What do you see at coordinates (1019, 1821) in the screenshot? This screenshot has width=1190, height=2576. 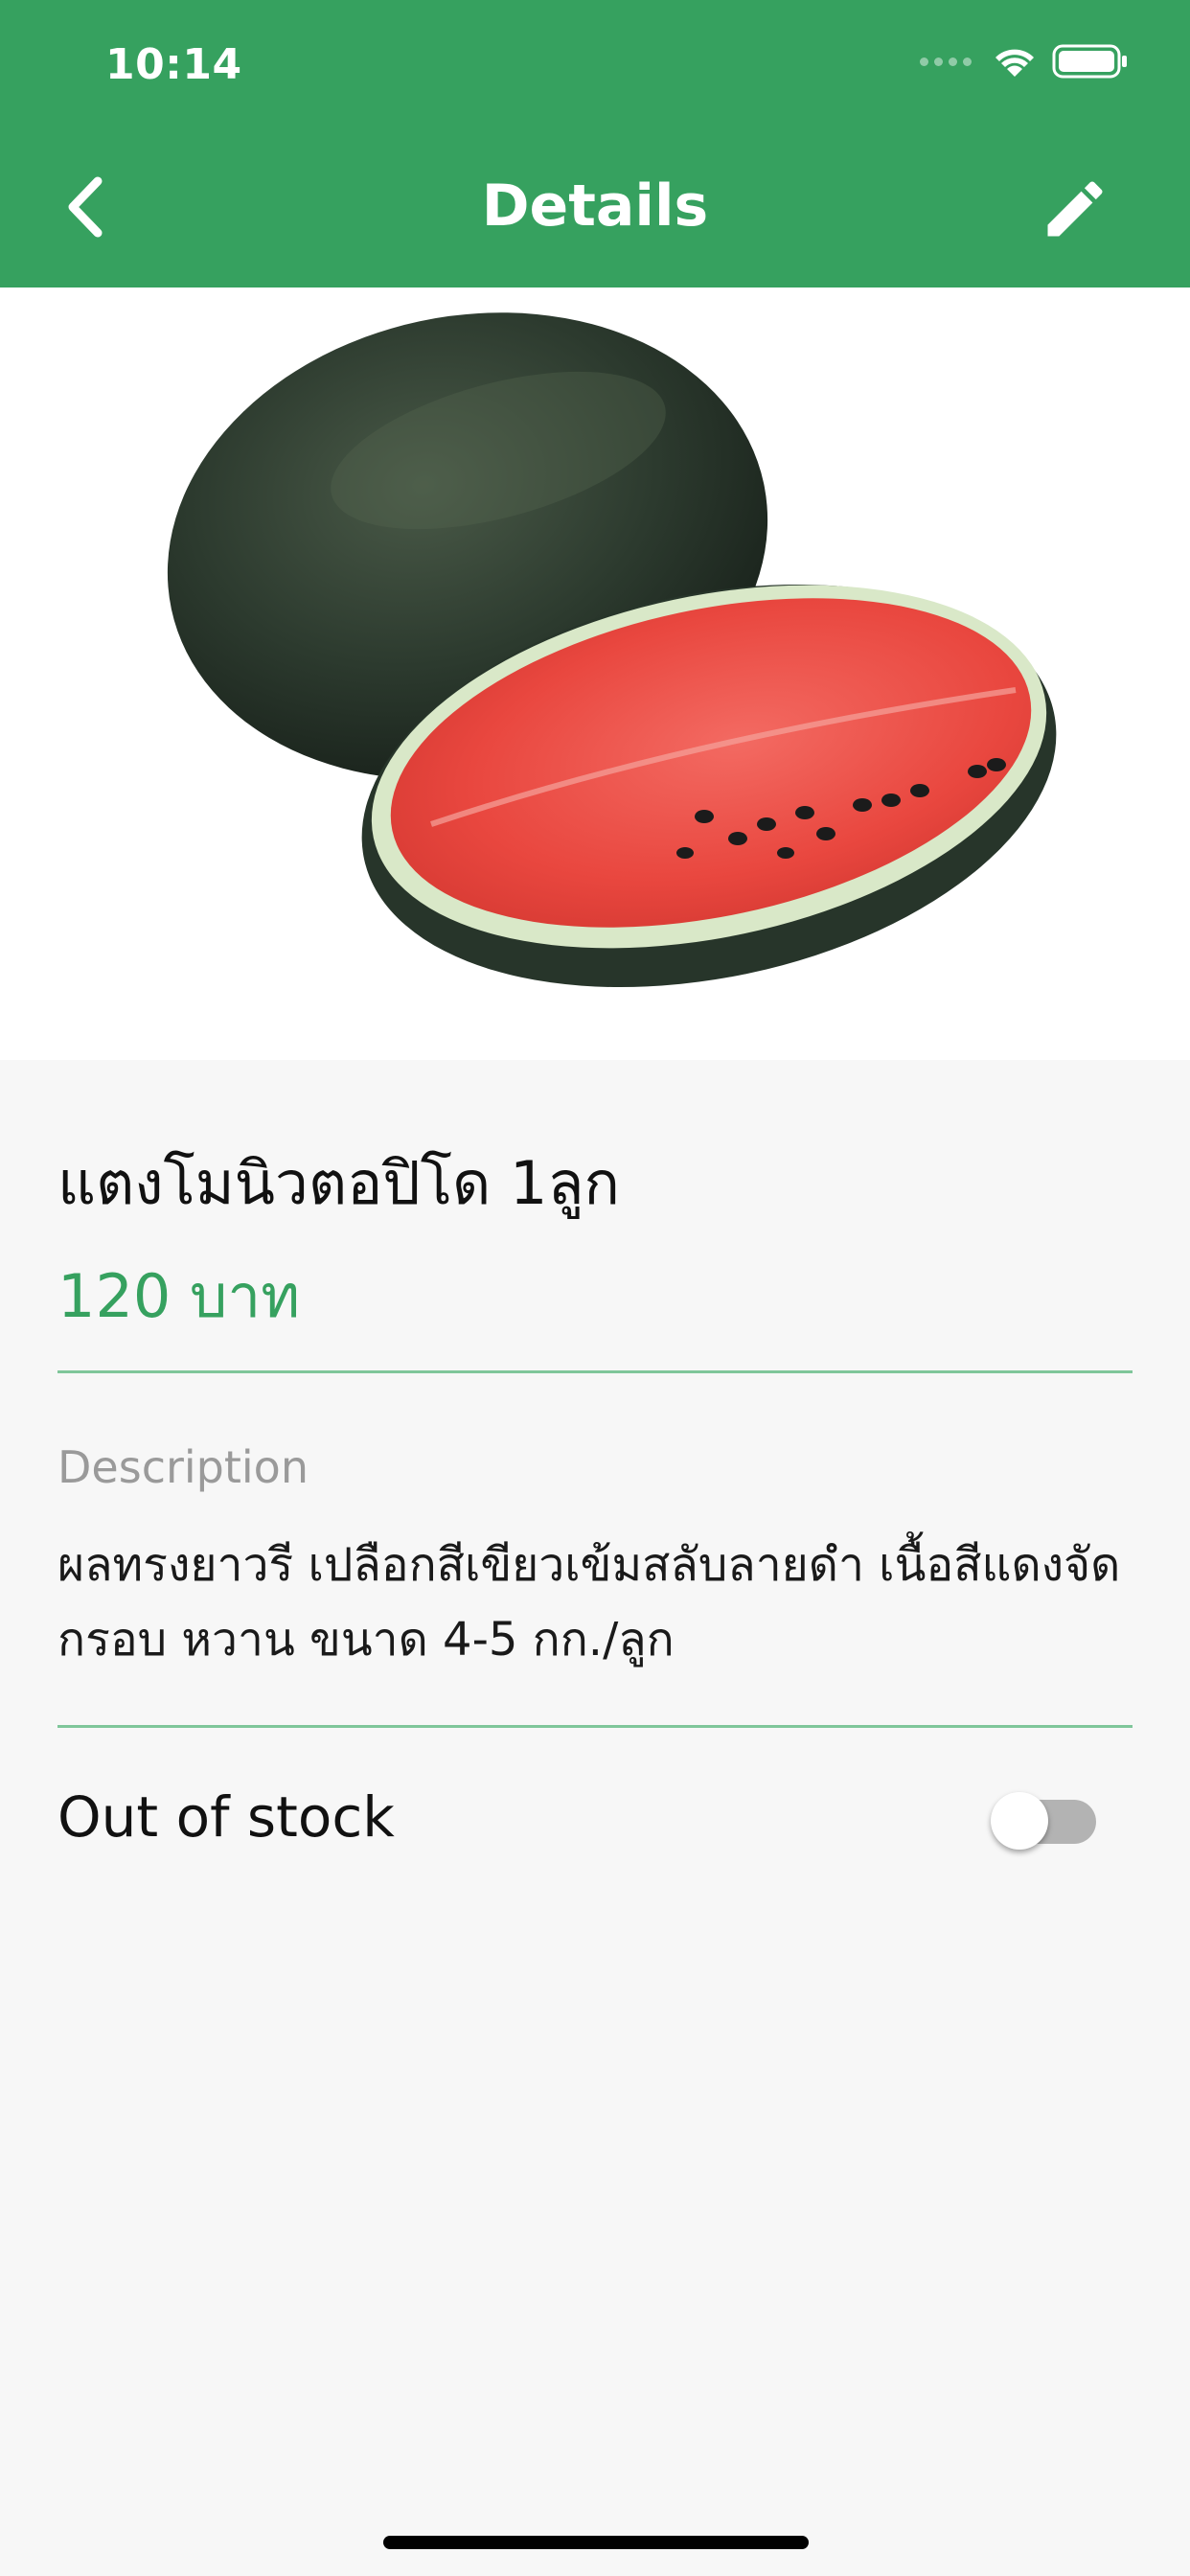 I see `toggle-knob` at bounding box center [1019, 1821].